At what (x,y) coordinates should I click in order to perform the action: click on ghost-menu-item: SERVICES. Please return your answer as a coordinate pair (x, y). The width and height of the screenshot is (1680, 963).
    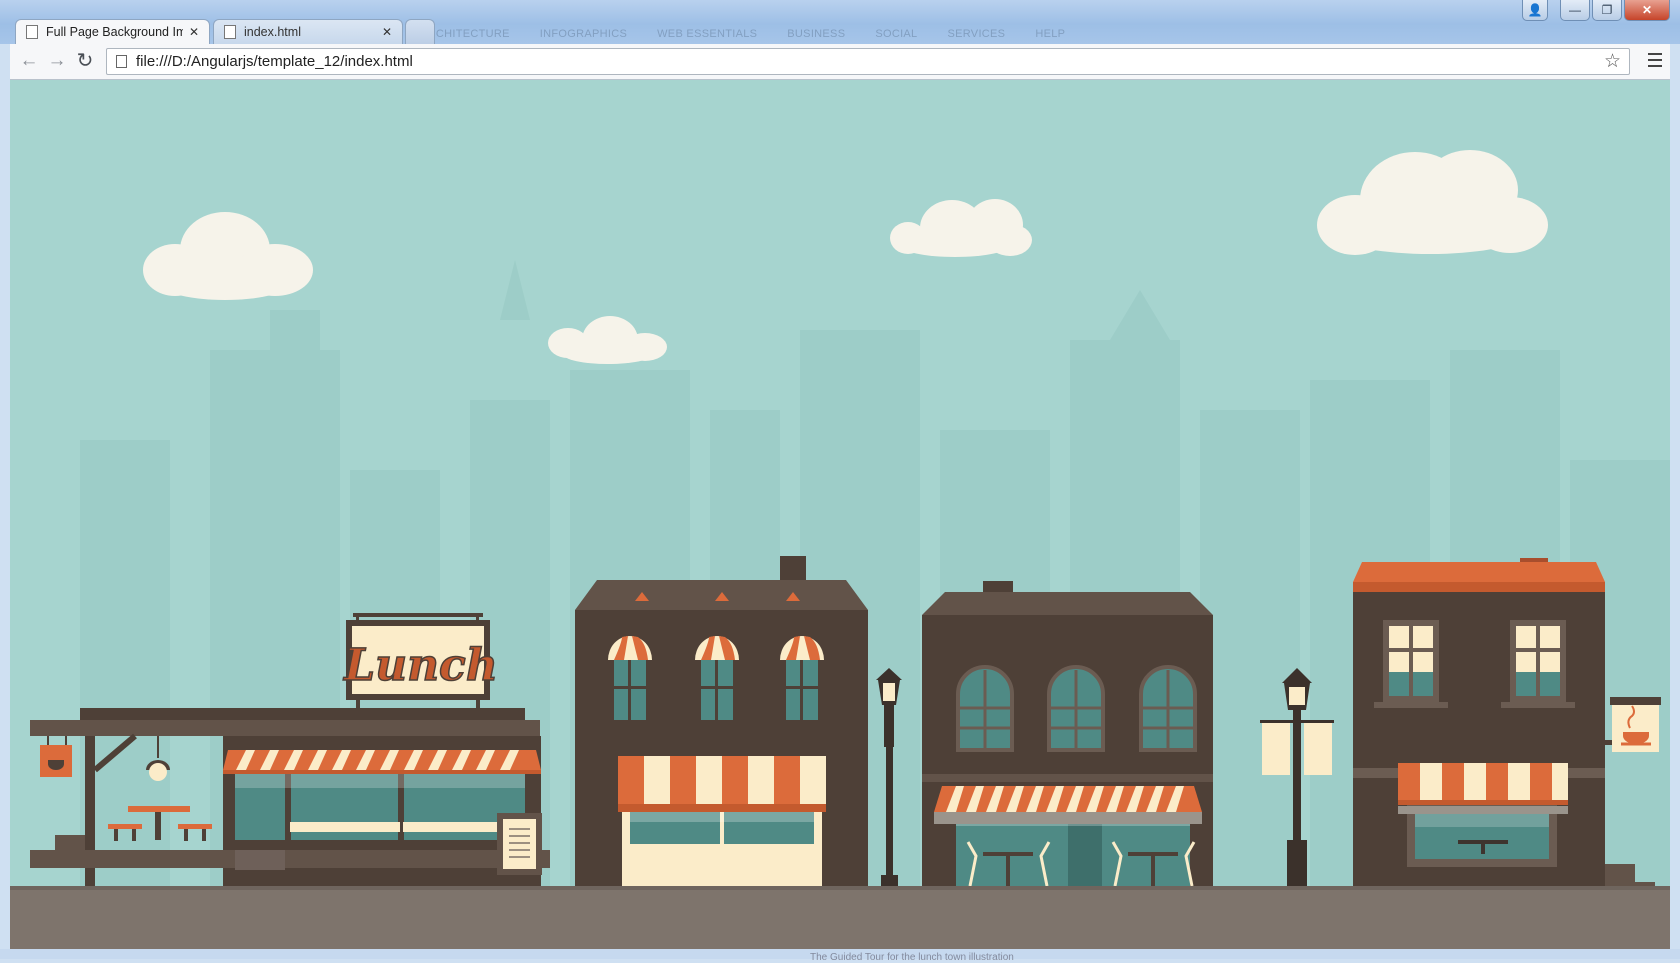
    Looking at the image, I should click on (976, 34).